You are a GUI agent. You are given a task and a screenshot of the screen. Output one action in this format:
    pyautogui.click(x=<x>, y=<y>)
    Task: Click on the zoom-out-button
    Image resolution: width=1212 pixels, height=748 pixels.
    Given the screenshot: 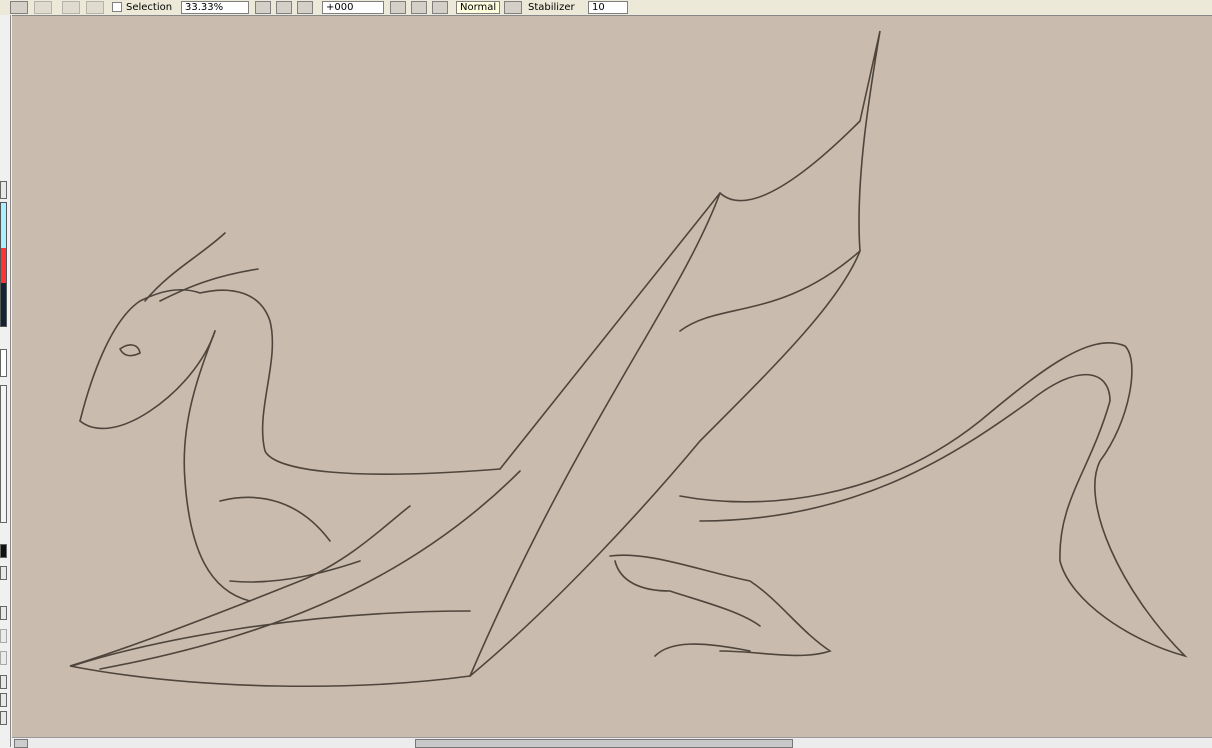 What is the action you would take?
    pyautogui.click(x=263, y=7)
    